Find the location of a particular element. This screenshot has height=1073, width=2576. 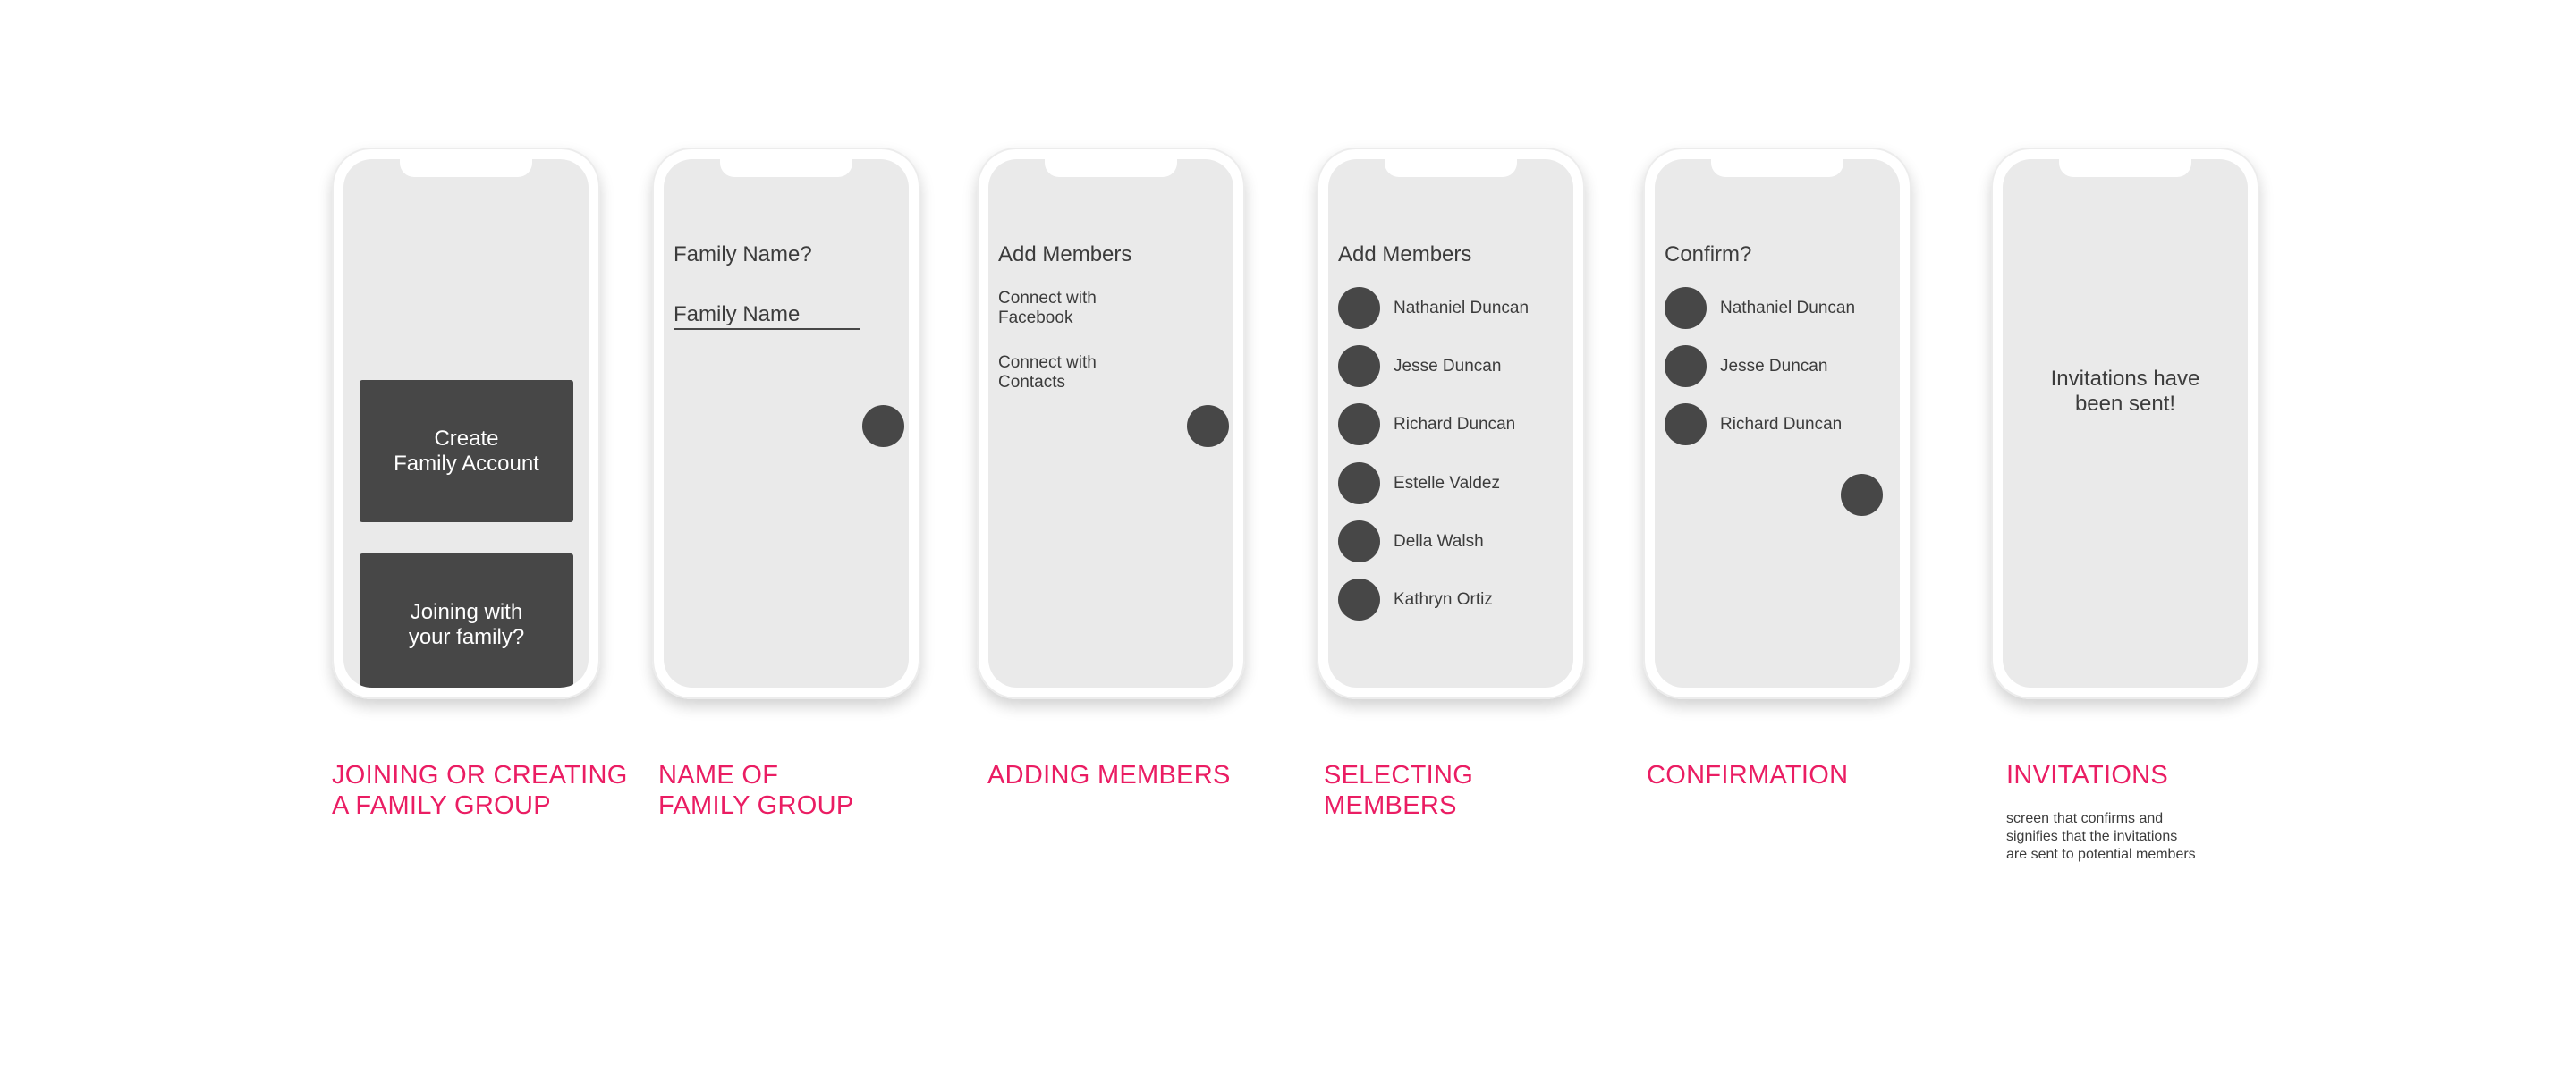

phone-name: Family Name? Family Name is located at coordinates (786, 423).